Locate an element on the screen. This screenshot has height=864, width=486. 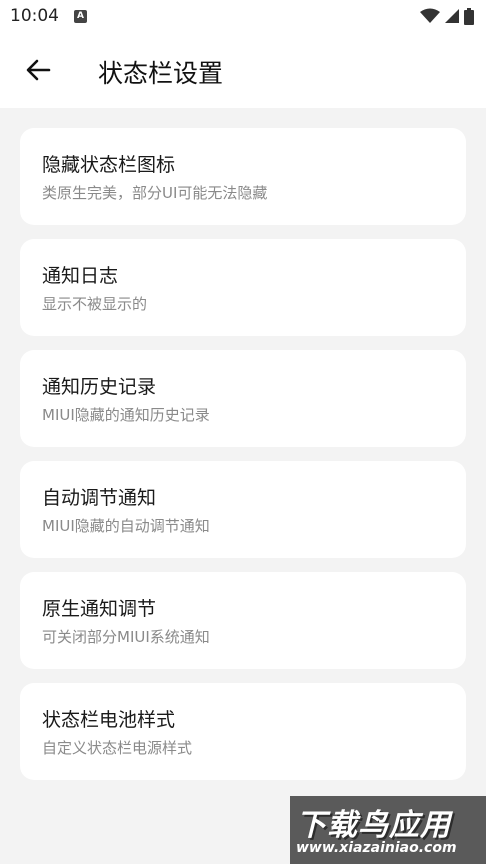
status-bar: 10:04 A is located at coordinates (243, 17).